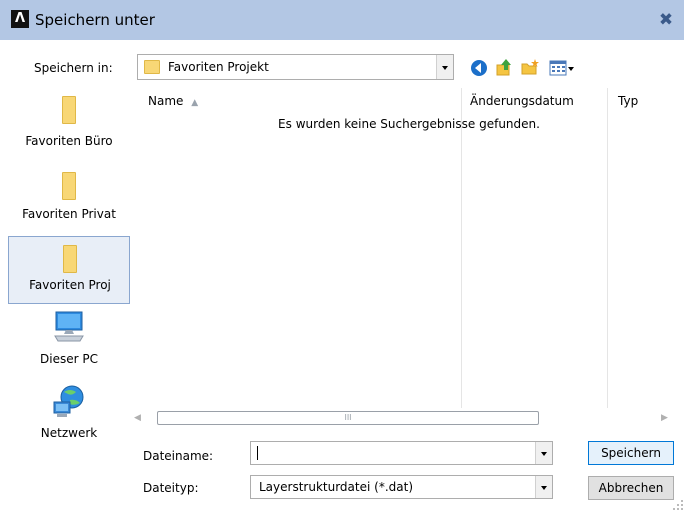 This screenshot has width=684, height=512. Describe the element at coordinates (522, 101) in the screenshot. I see `column-header-date: Änderungsdatum` at that location.